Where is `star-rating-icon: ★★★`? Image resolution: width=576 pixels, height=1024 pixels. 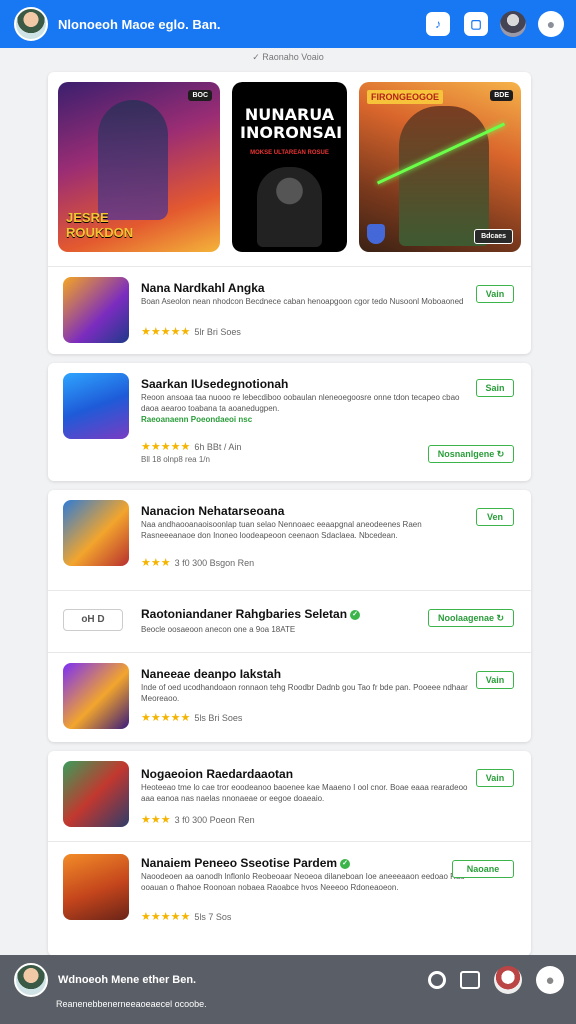
star-rating-icon: ★★★ is located at coordinates (156, 820).